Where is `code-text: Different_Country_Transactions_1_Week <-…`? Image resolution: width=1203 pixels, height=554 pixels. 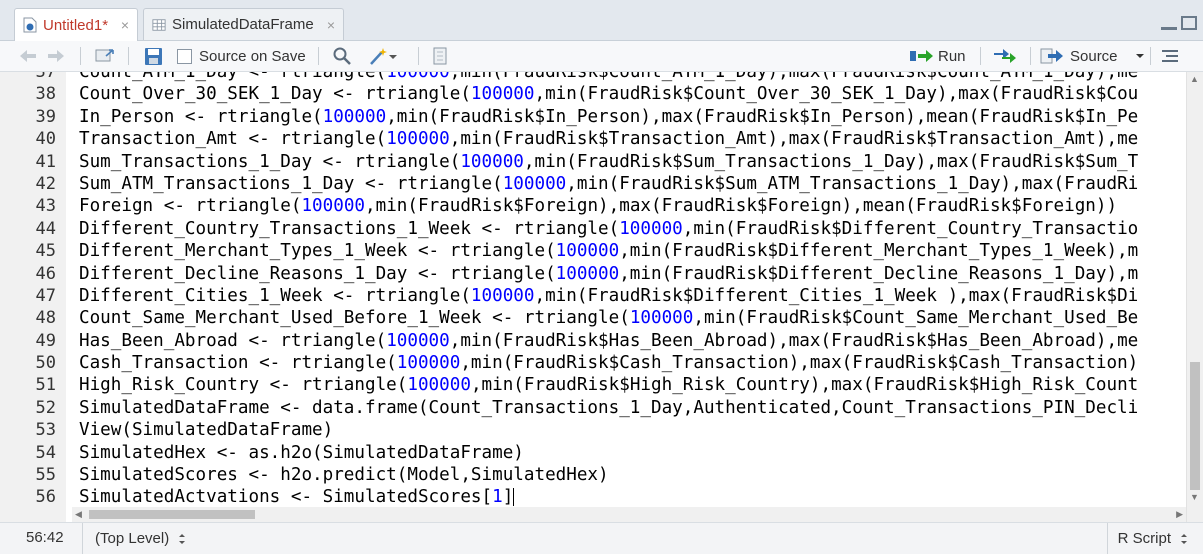
code-text: Different_Country_Transactions_1_Week <-… is located at coordinates (608, 229).